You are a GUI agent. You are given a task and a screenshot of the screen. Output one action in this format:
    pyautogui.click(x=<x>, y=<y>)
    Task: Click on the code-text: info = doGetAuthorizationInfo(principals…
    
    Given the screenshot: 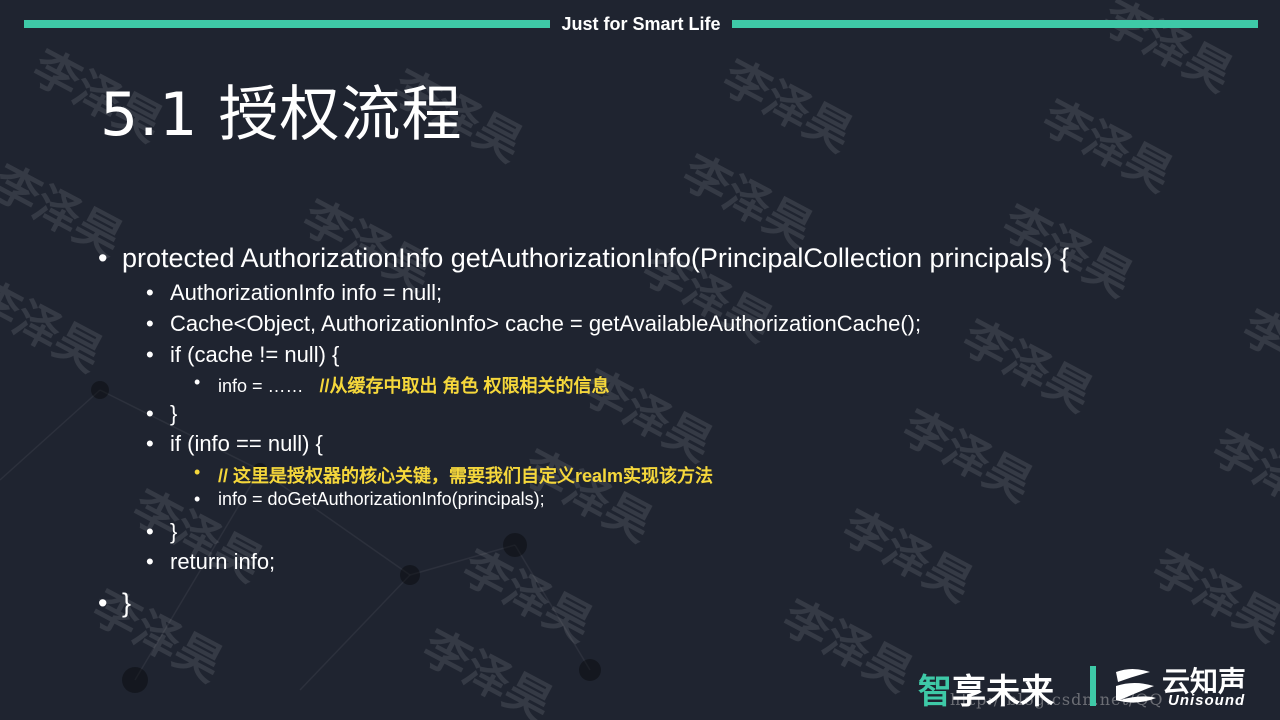 What is the action you would take?
    pyautogui.click(x=381, y=499)
    